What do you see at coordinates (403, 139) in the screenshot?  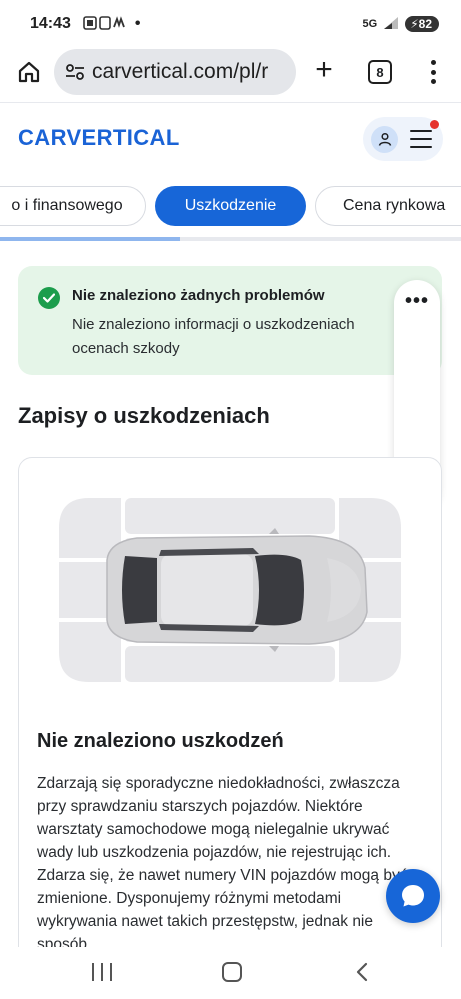 I see `account-menu-button` at bounding box center [403, 139].